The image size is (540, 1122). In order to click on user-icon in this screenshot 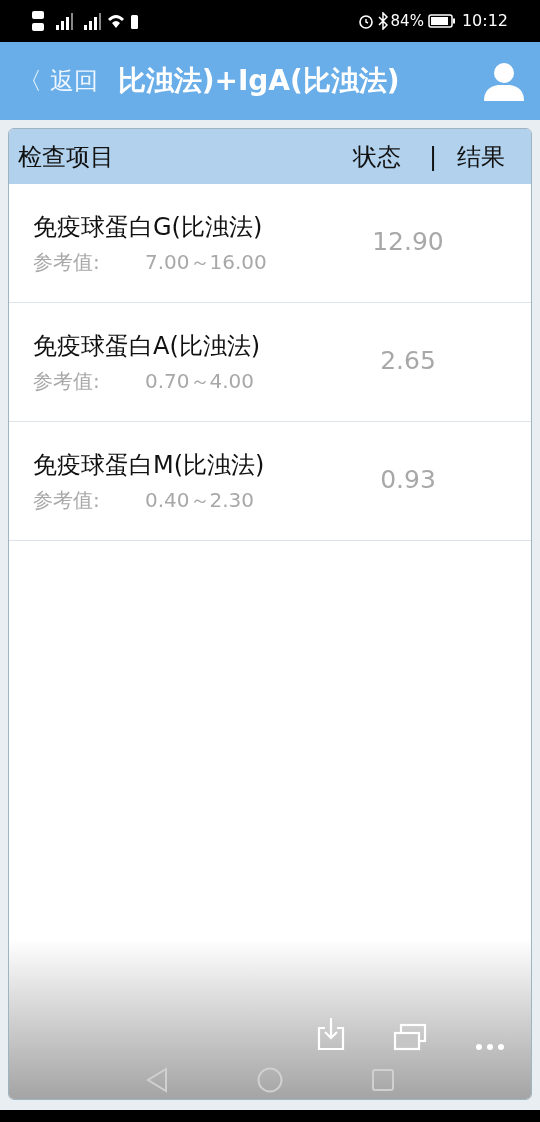, I will do `click(504, 81)`.